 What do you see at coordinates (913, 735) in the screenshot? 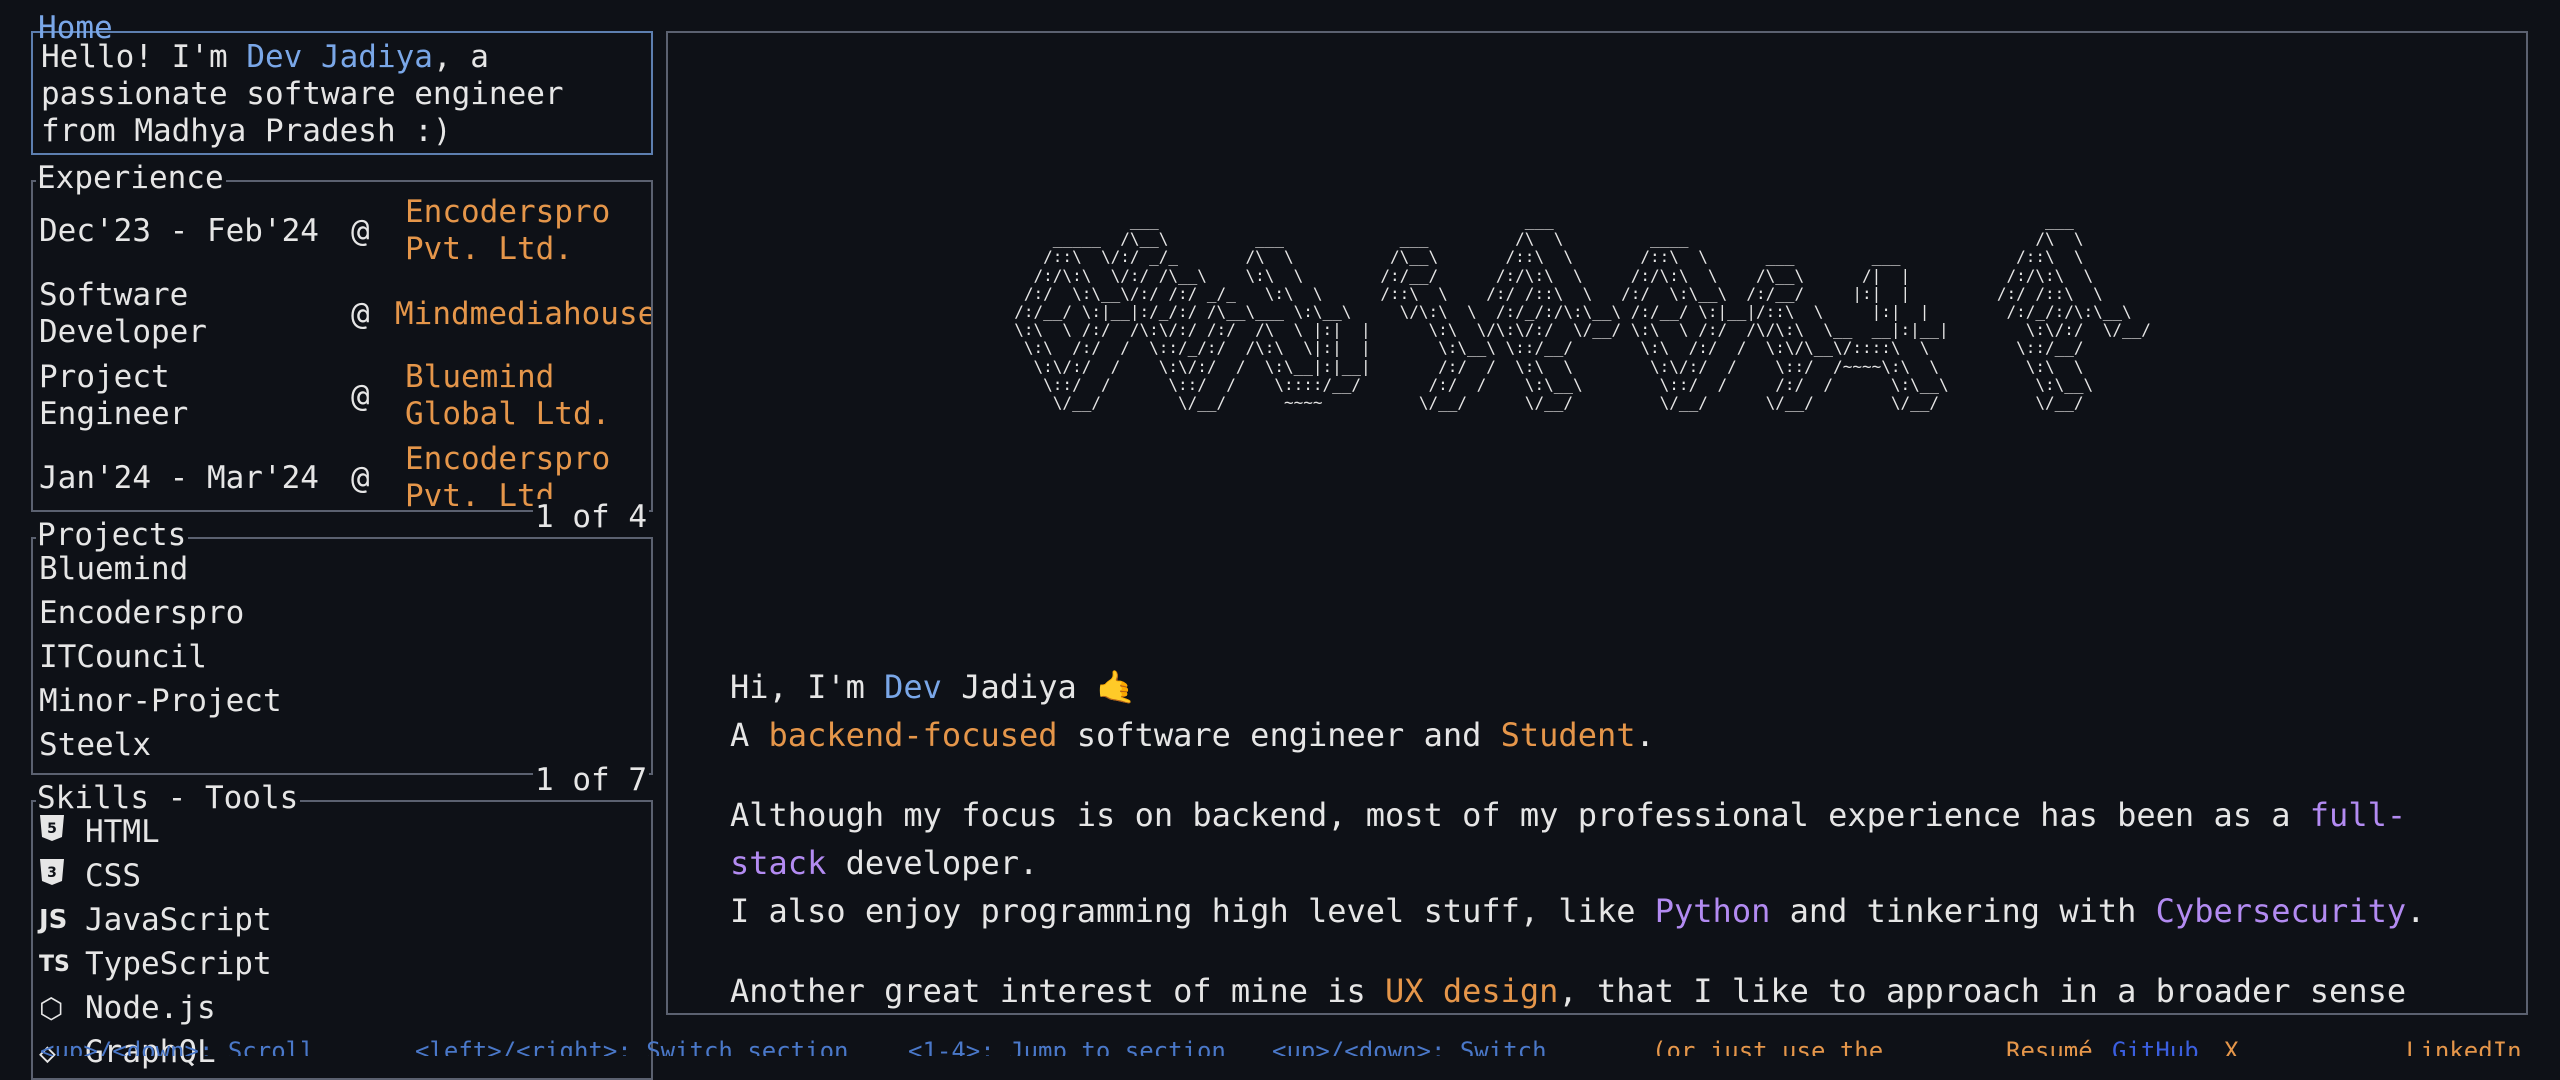
I see `backend-focused-highlight: backend-focused` at bounding box center [913, 735].